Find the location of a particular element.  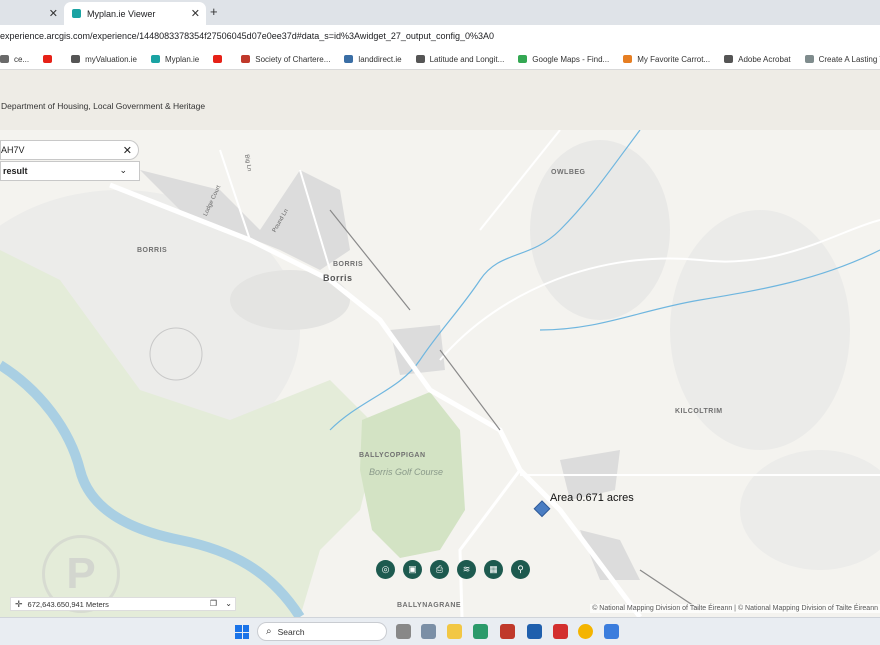

search-input: AH7V ✕ is located at coordinates (69, 150).